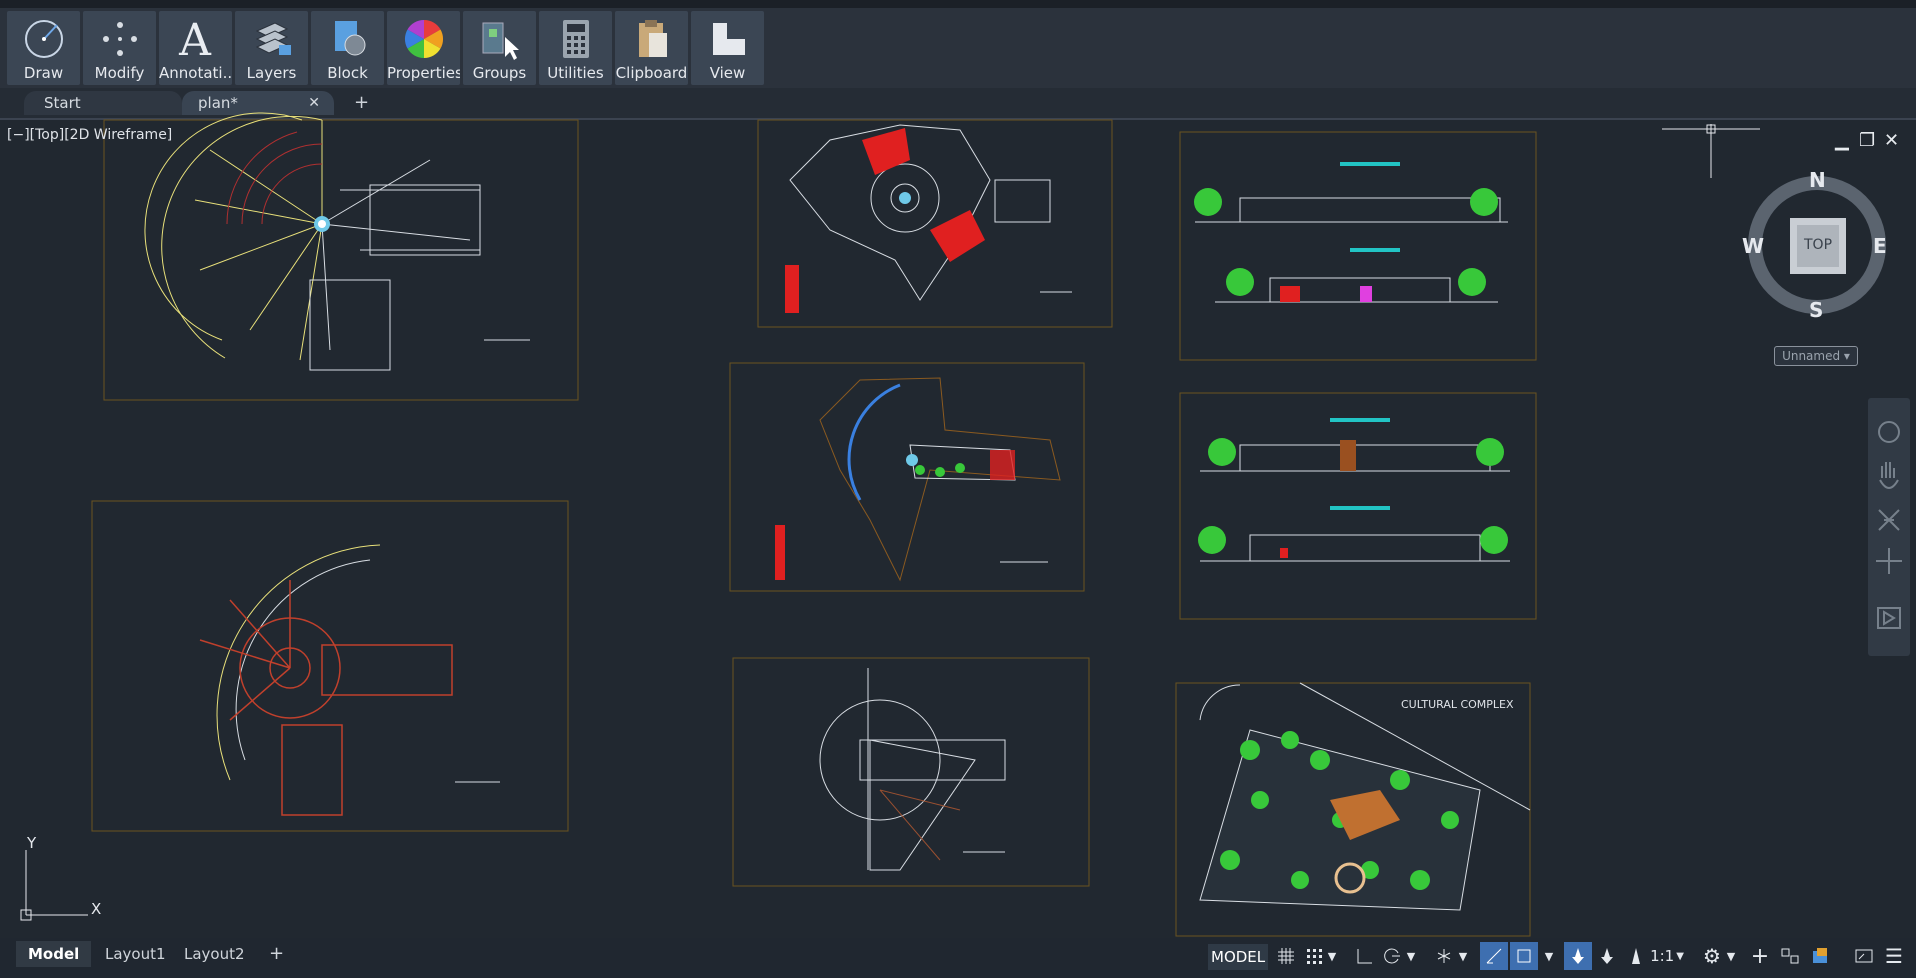 The width and height of the screenshot is (1916, 978). What do you see at coordinates (43, 39) in the screenshot?
I see `draw-circle-icon` at bounding box center [43, 39].